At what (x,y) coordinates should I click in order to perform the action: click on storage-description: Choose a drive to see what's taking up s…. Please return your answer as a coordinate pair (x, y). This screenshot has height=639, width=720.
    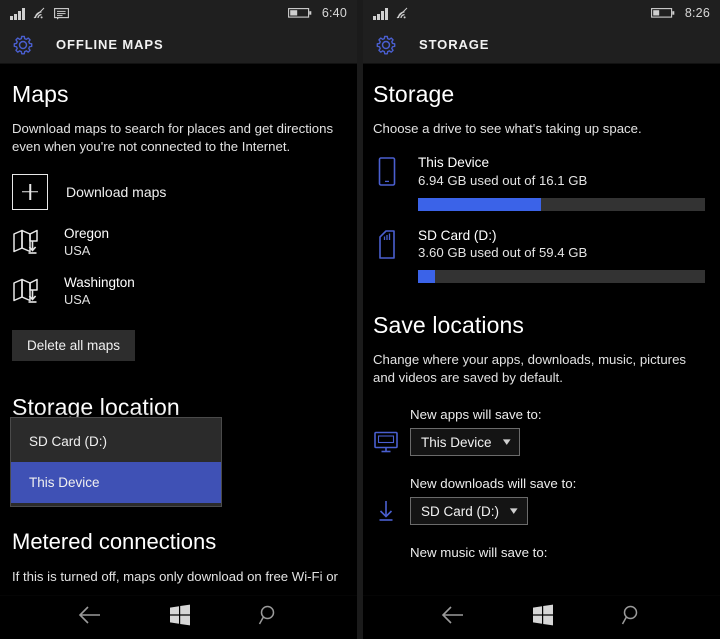
    Looking at the image, I should click on (507, 129).